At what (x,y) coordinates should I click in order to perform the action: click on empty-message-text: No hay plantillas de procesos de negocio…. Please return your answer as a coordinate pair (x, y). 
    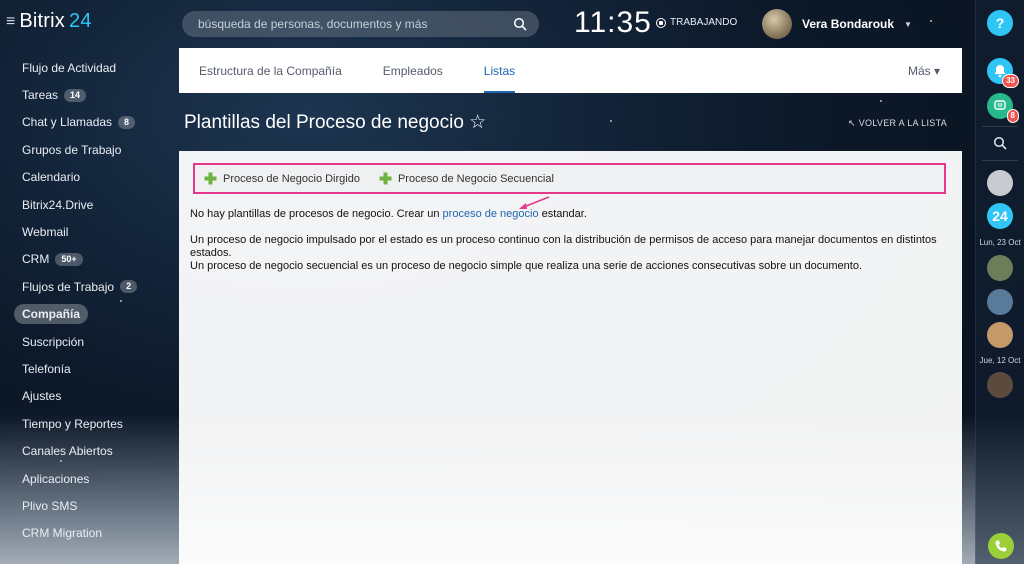
    Looking at the image, I should click on (315, 214).